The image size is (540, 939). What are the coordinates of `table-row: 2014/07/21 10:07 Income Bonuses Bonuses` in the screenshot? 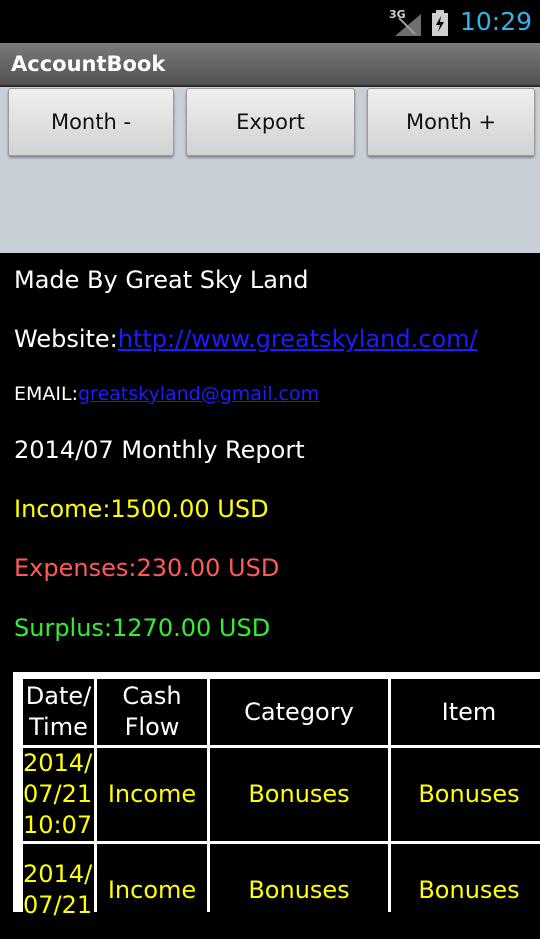 It's located at (281, 794).